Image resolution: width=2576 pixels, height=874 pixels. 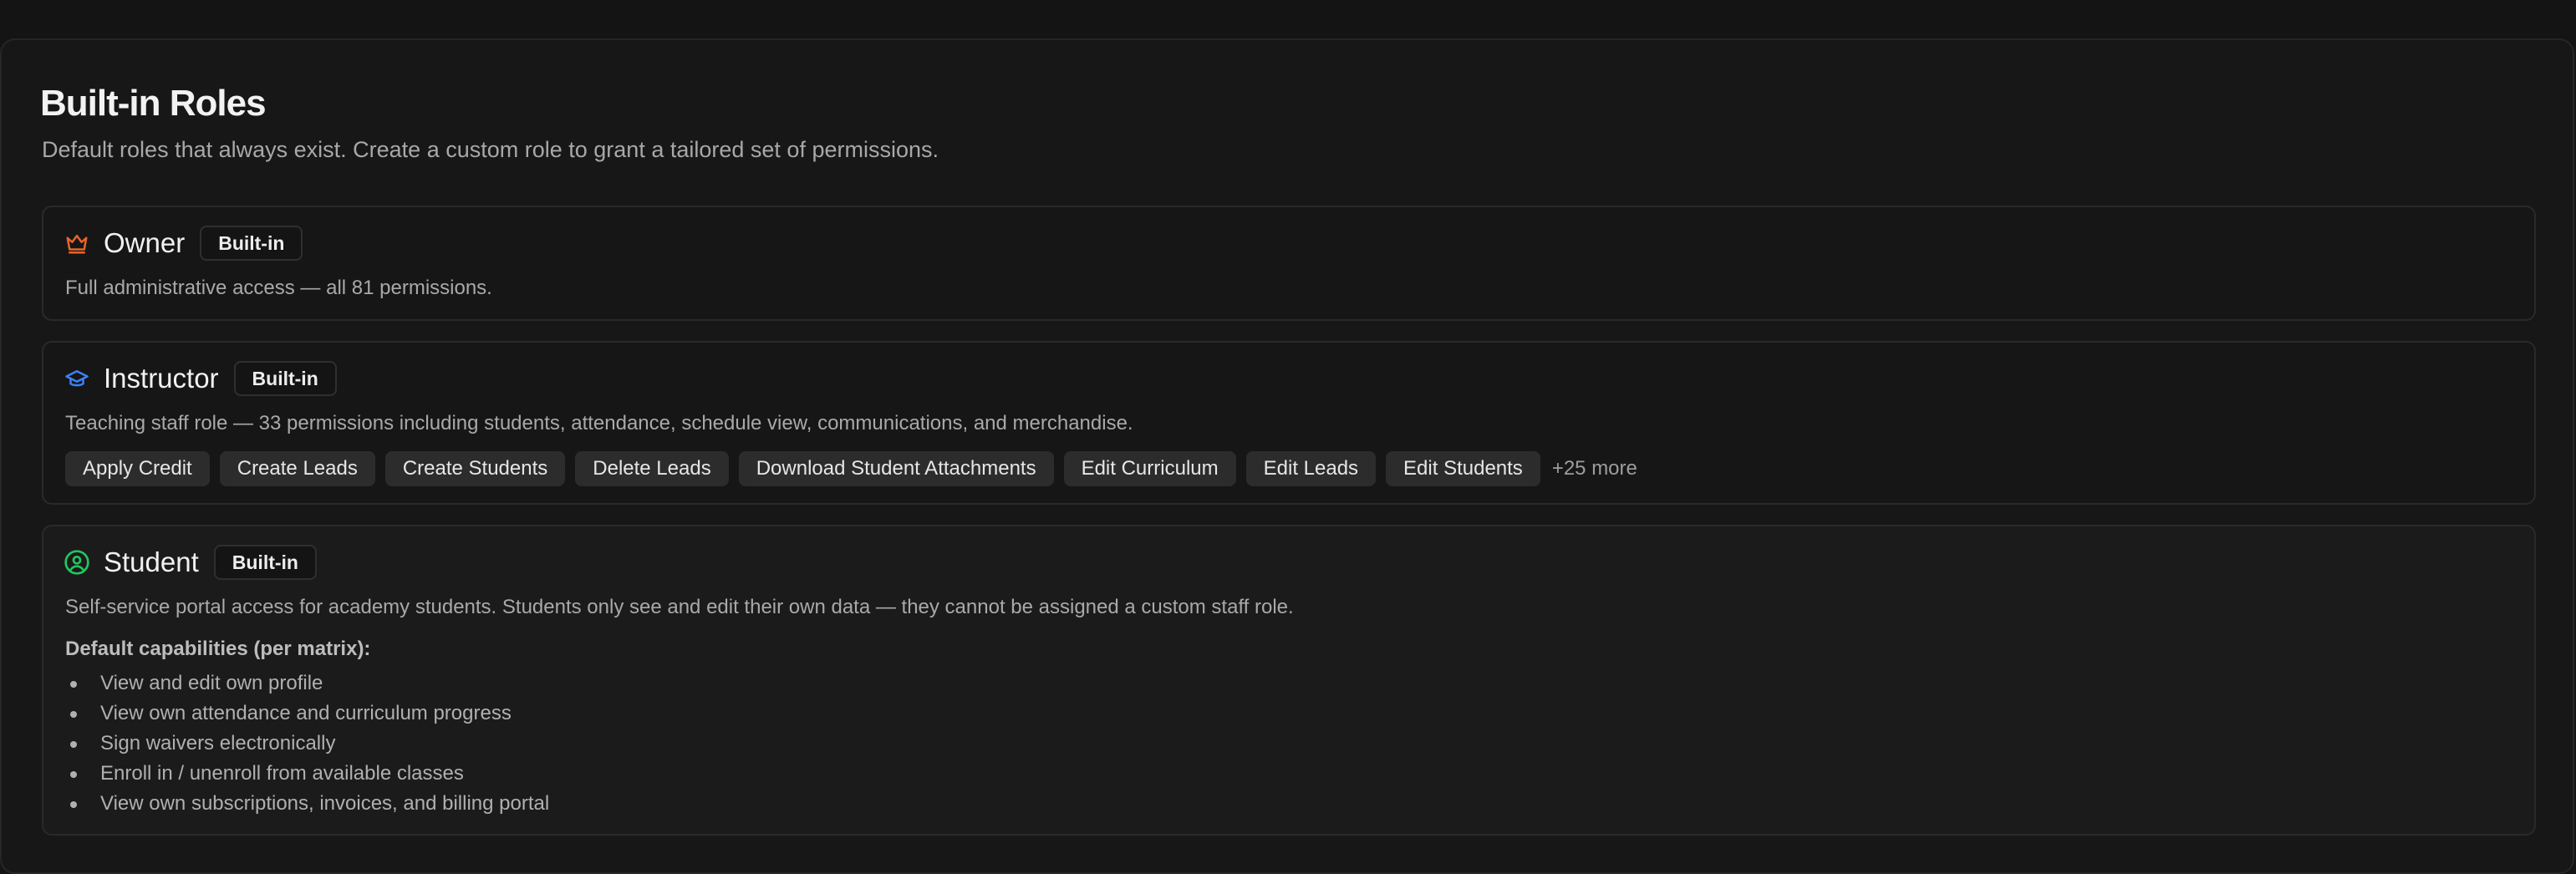 What do you see at coordinates (77, 378) in the screenshot?
I see `graduation-cap-icon` at bounding box center [77, 378].